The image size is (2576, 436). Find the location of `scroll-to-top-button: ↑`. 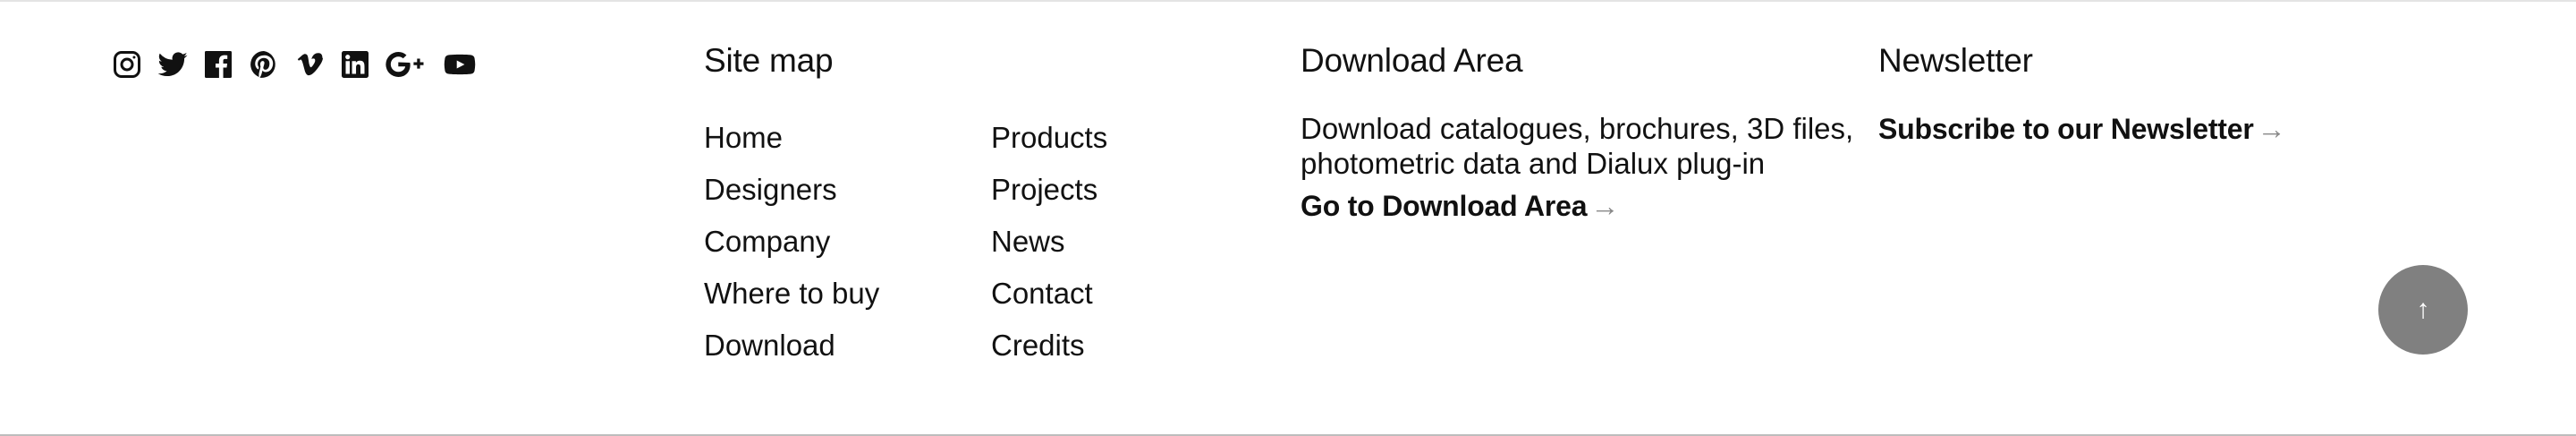

scroll-to-top-button: ↑ is located at coordinates (2423, 310).